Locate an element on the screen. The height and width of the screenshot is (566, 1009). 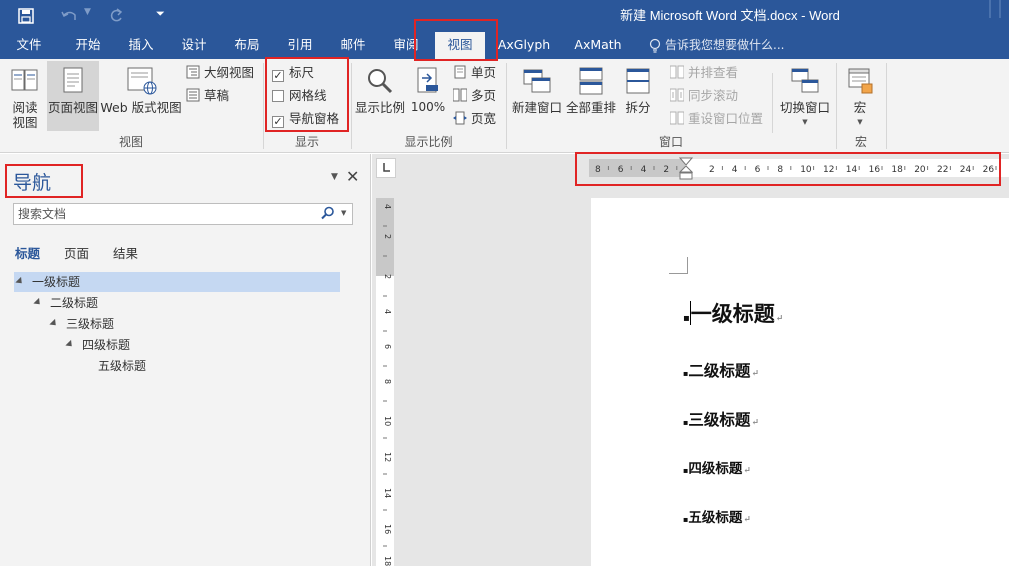
ruler-label: 6 is located at coordinates (387, 346).